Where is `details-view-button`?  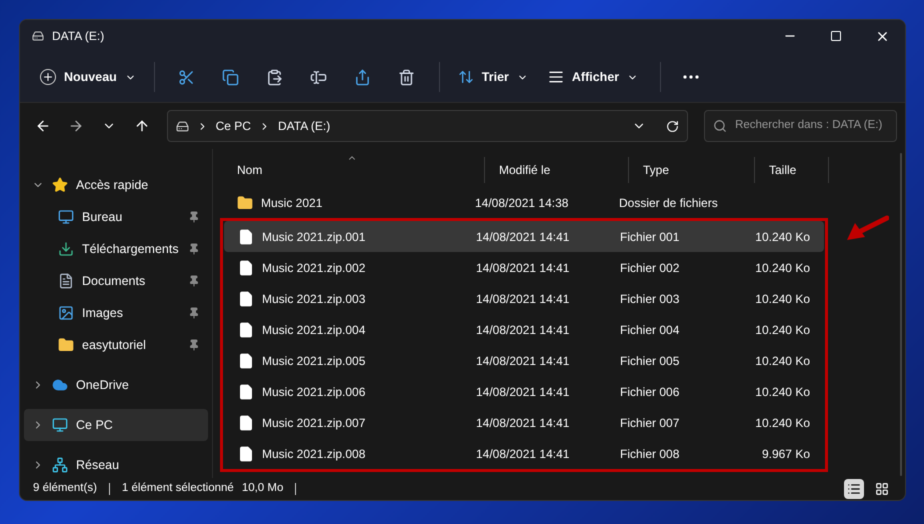 details-view-button is located at coordinates (854, 489).